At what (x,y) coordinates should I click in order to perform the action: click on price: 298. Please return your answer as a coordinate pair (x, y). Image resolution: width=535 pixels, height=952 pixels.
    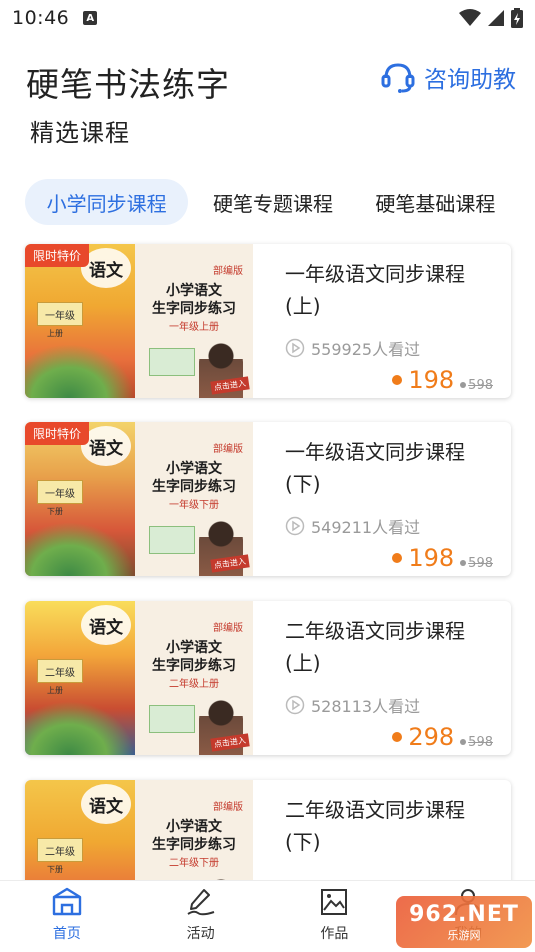
    Looking at the image, I should click on (431, 737).